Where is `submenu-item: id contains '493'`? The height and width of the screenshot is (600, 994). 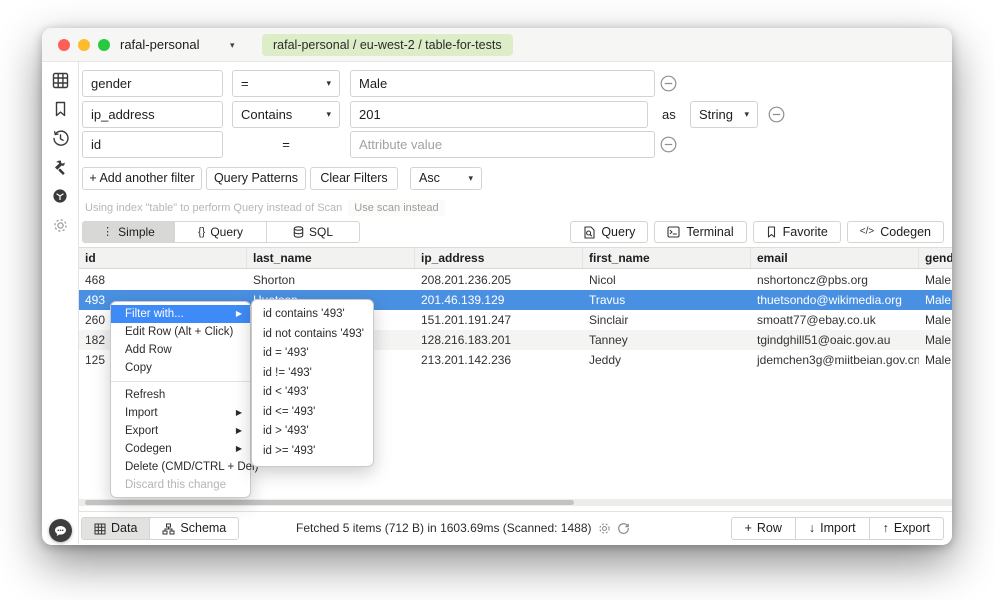
submenu-item: id contains '493' is located at coordinates (312, 315).